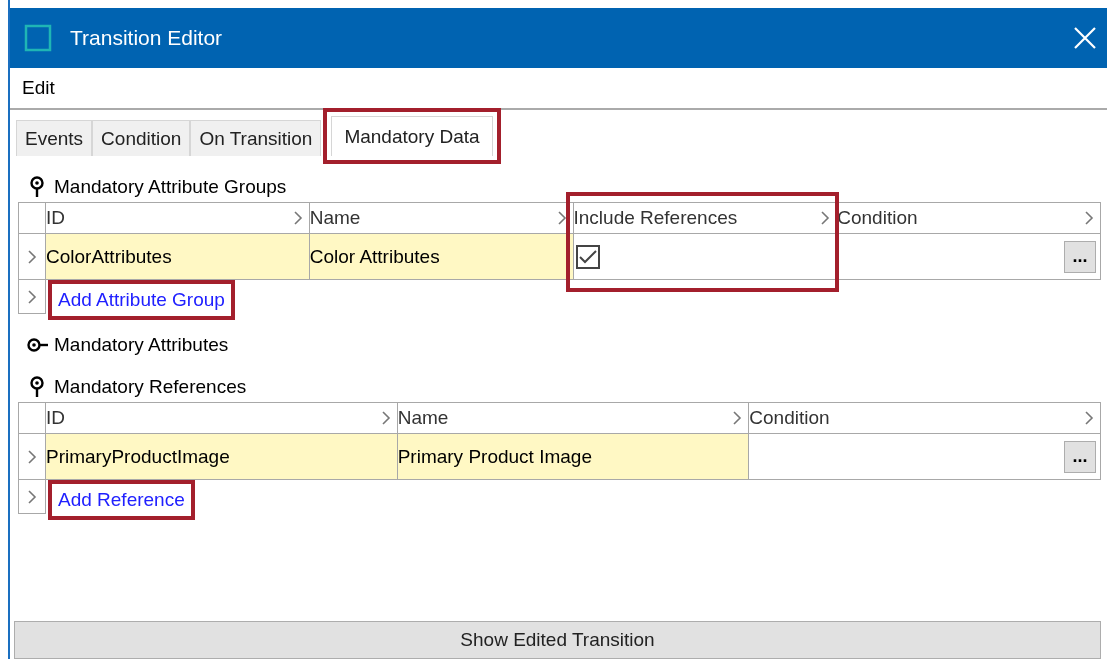 This screenshot has height=659, width=1107. I want to click on checkbox, so click(587, 256).